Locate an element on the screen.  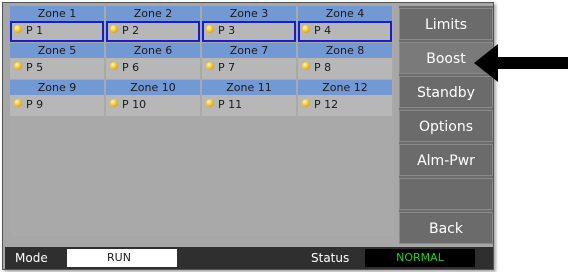
zone-name: Zone 4 is located at coordinates (345, 13).